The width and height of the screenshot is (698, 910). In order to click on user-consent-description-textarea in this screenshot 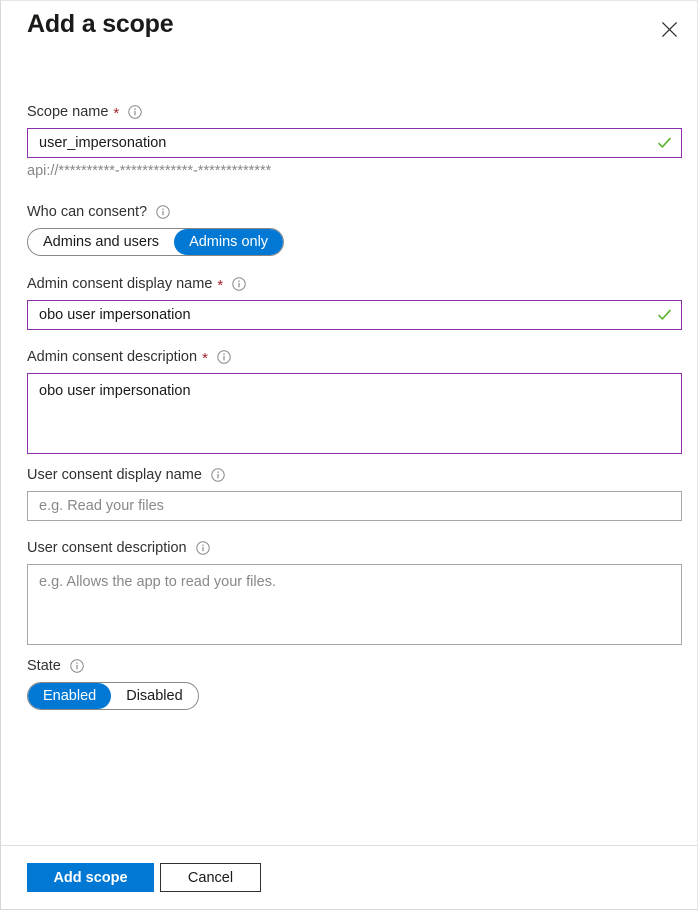, I will do `click(354, 604)`.